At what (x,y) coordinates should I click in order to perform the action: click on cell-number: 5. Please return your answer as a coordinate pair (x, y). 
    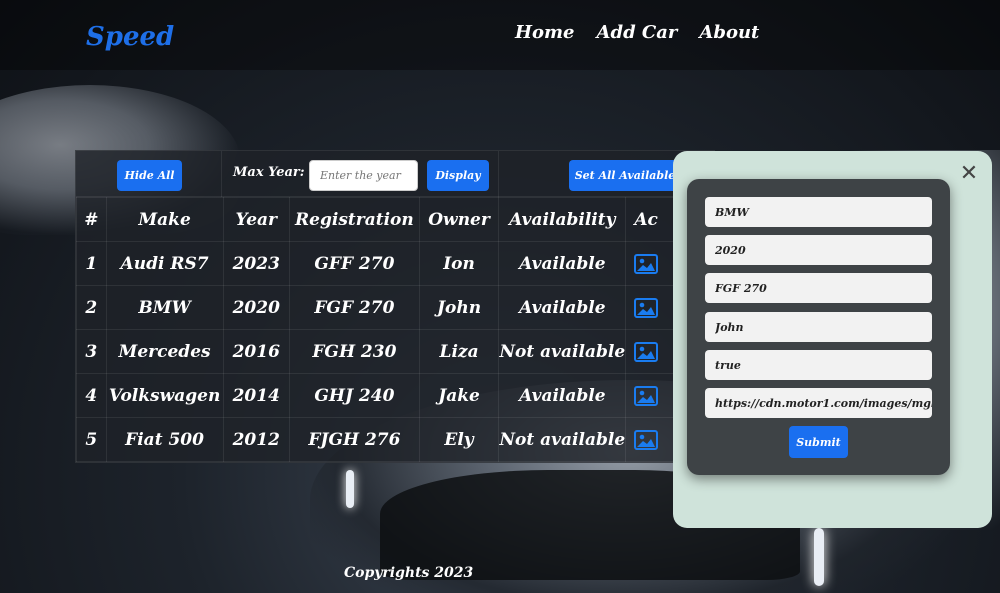
    Looking at the image, I should click on (91, 439).